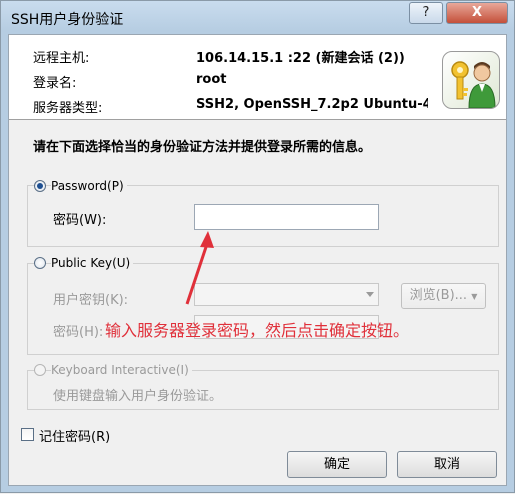 This screenshot has width=515, height=494. What do you see at coordinates (257, 330) in the screenshot?
I see `annotation-text: 输入服务器登录密码，然后点击确定按钮。` at bounding box center [257, 330].